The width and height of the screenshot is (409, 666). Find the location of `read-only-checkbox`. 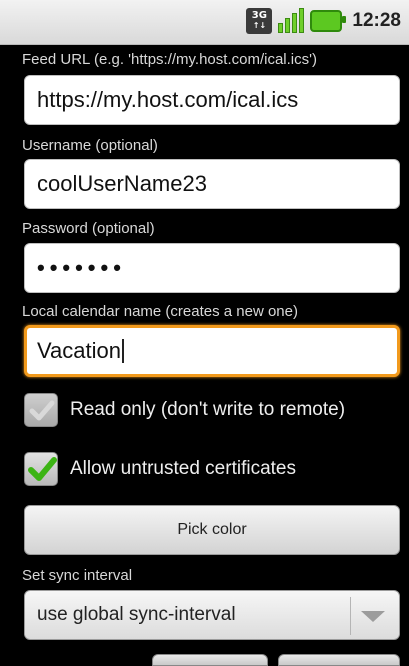

read-only-checkbox is located at coordinates (41, 410).